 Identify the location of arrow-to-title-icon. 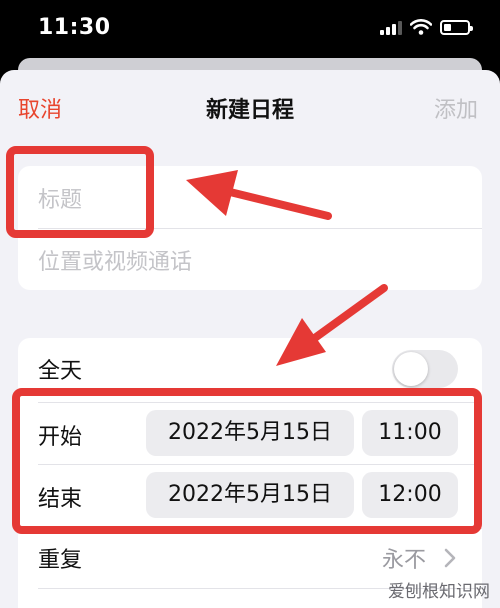
(259, 195).